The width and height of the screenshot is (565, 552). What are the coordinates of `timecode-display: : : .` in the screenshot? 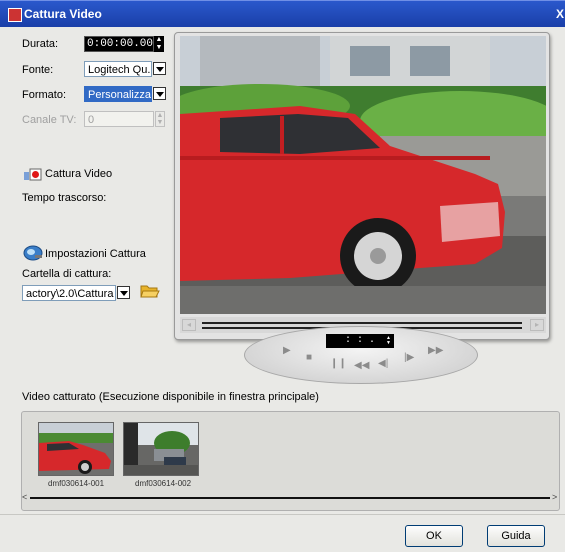 It's located at (360, 341).